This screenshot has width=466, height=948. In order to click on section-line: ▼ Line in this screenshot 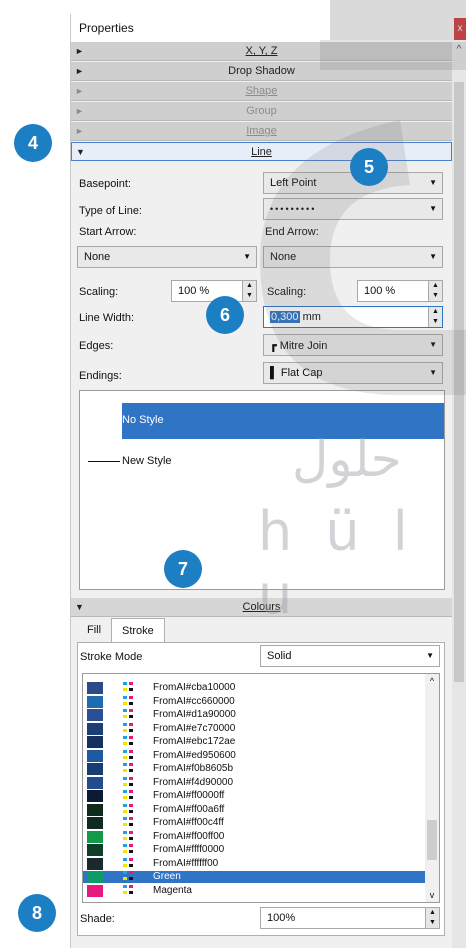, I will do `click(261, 151)`.